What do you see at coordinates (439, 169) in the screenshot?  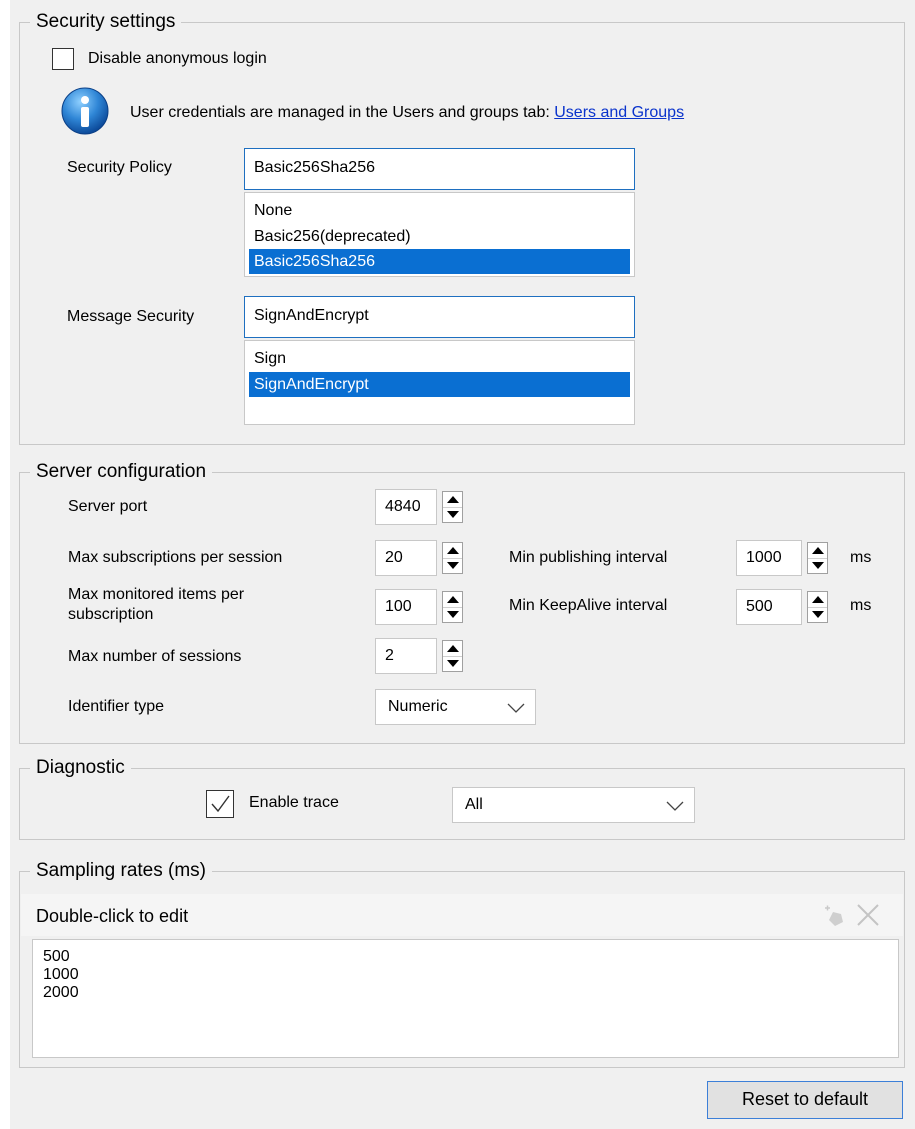 I see `security-policy-field: Basic256Sha256` at bounding box center [439, 169].